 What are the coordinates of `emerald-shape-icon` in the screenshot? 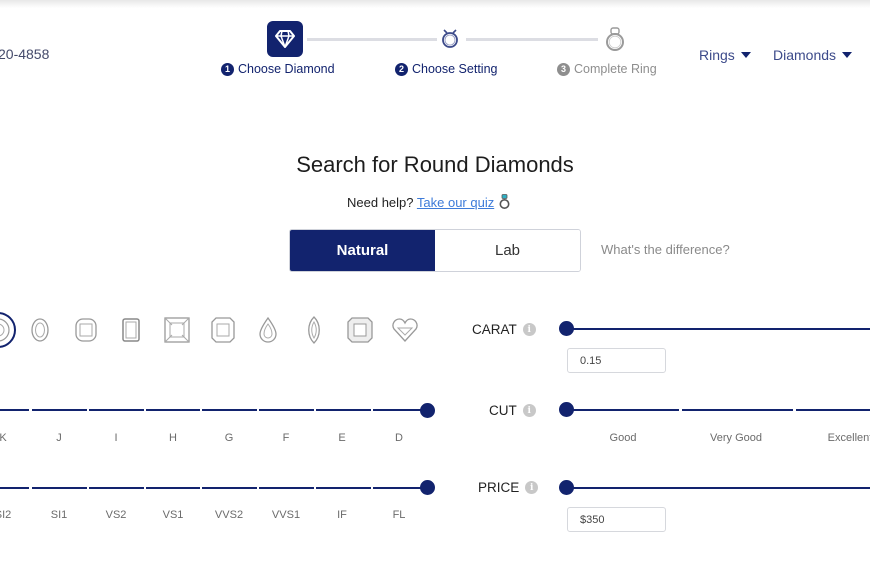 It's located at (131, 330).